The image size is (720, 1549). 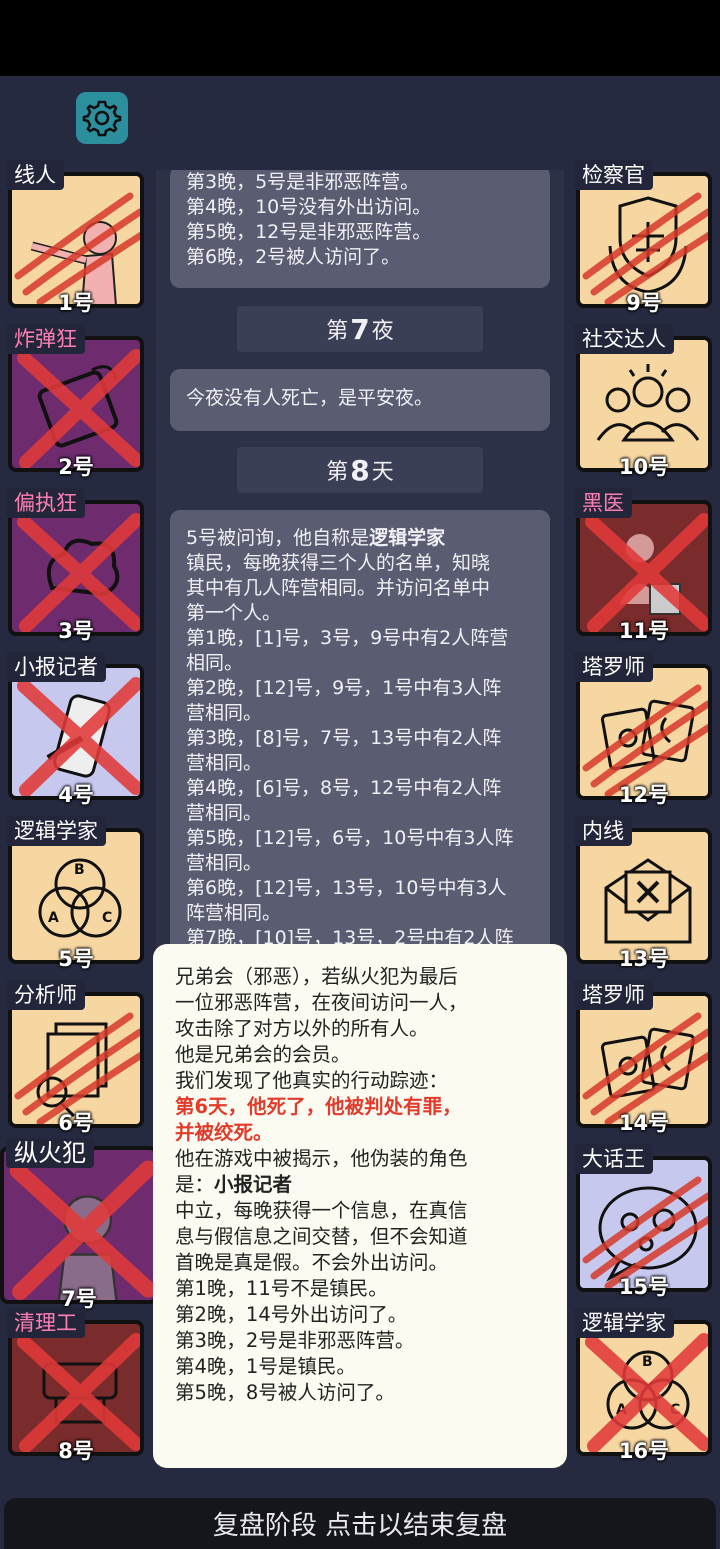 What do you see at coordinates (76, 631) in the screenshot?
I see `player-number: 3号` at bounding box center [76, 631].